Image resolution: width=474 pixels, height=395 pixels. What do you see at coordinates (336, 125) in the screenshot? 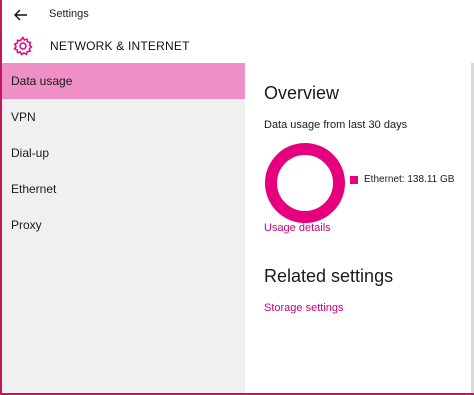
I see `usage-period-text: Data usage from last 30 days` at bounding box center [336, 125].